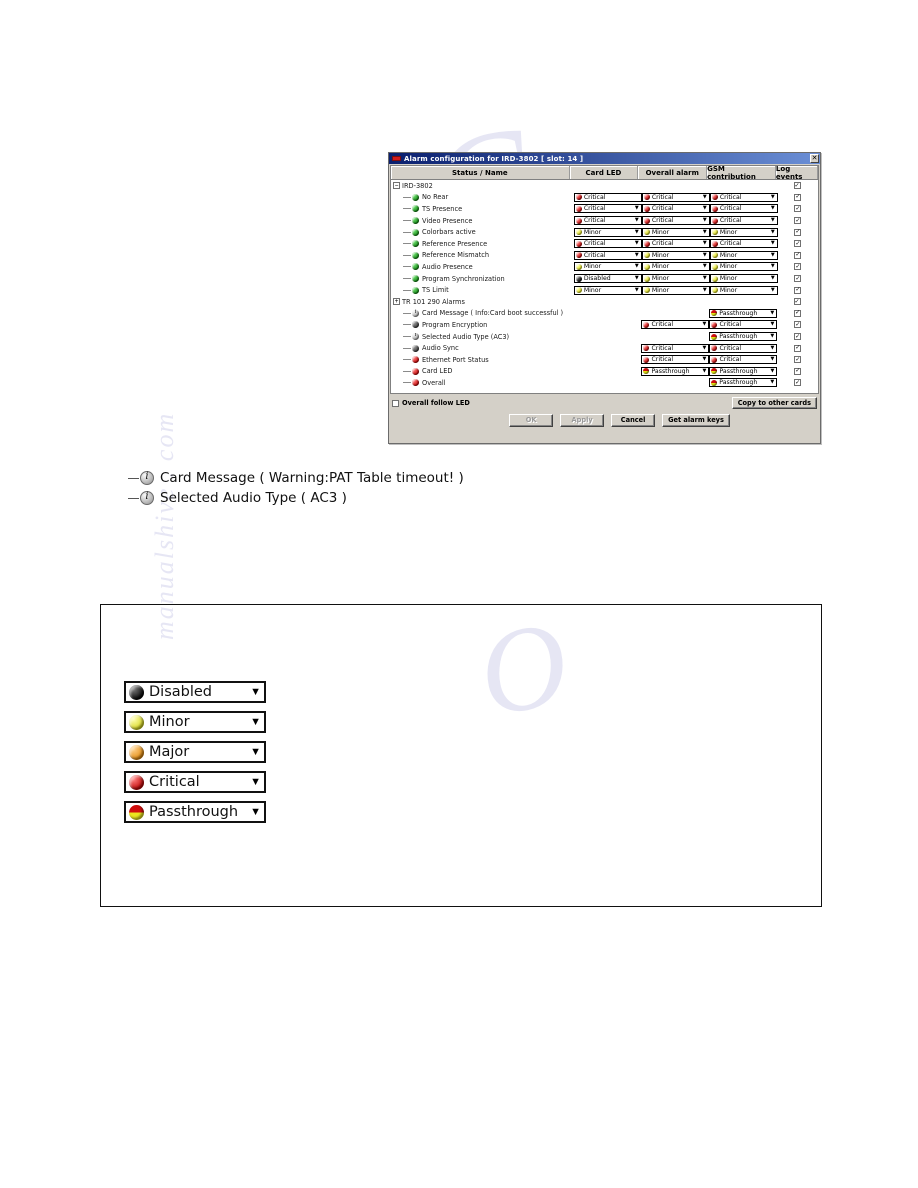  What do you see at coordinates (797, 173) in the screenshot?
I see `column-header-log-events: Log events` at bounding box center [797, 173].